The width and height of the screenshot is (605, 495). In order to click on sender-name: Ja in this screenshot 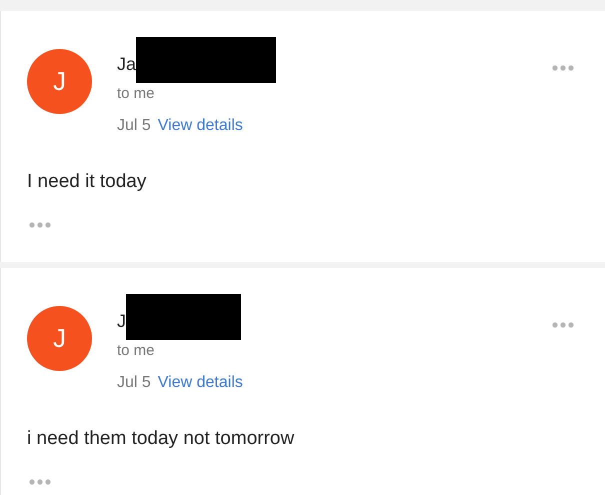, I will do `click(126, 64)`.